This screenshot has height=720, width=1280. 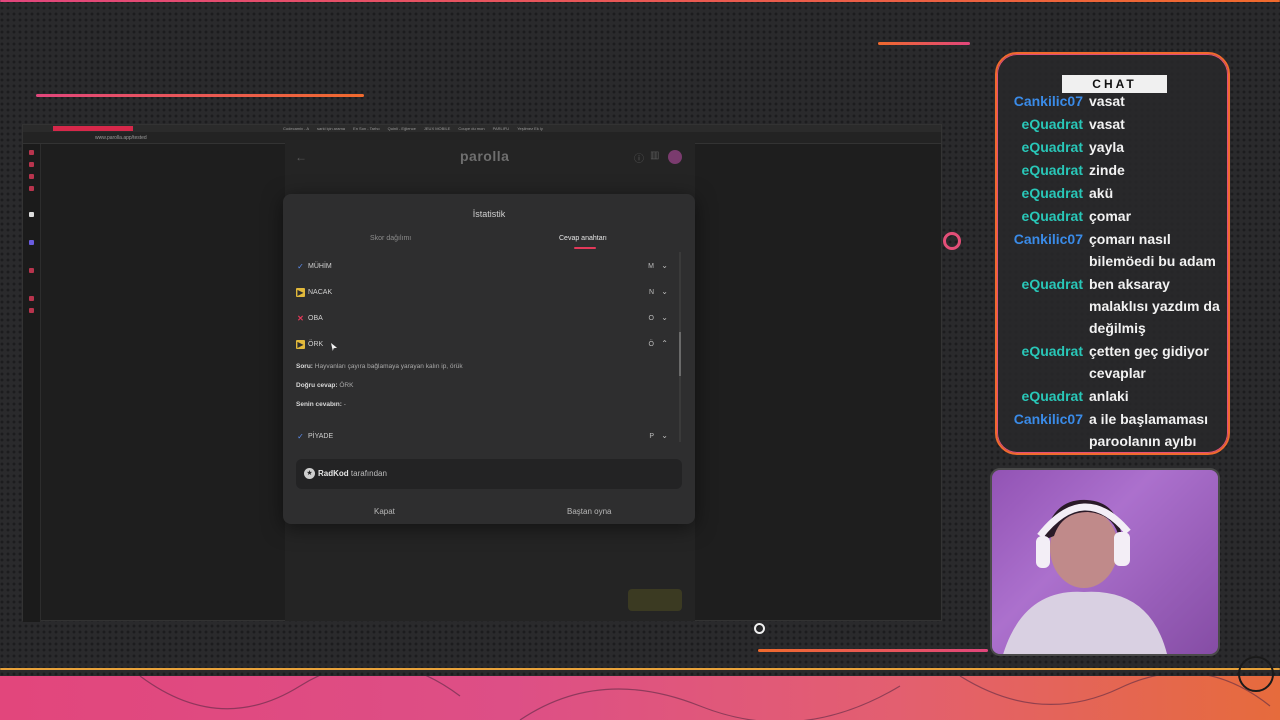 What do you see at coordinates (390, 238) in the screenshot?
I see `tab-score-distribution: Skor dağılımı` at bounding box center [390, 238].